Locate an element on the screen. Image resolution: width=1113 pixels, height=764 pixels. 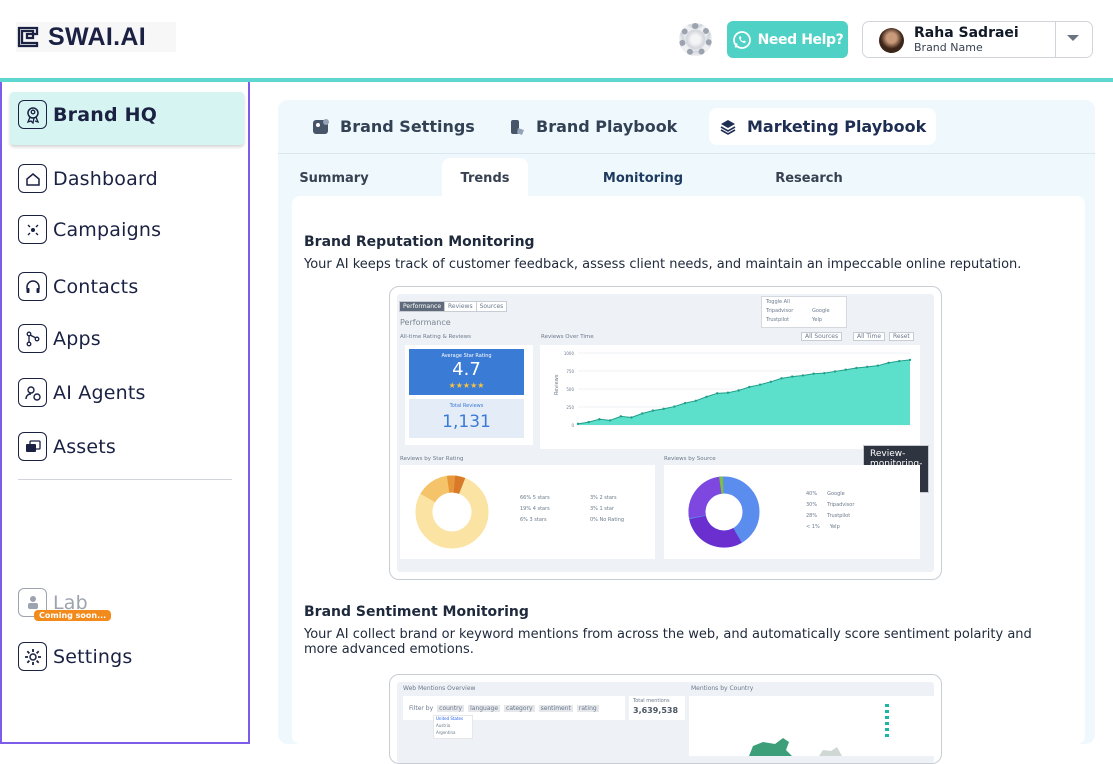
sidebar-item-assets: Assets is located at coordinates (67, 446).